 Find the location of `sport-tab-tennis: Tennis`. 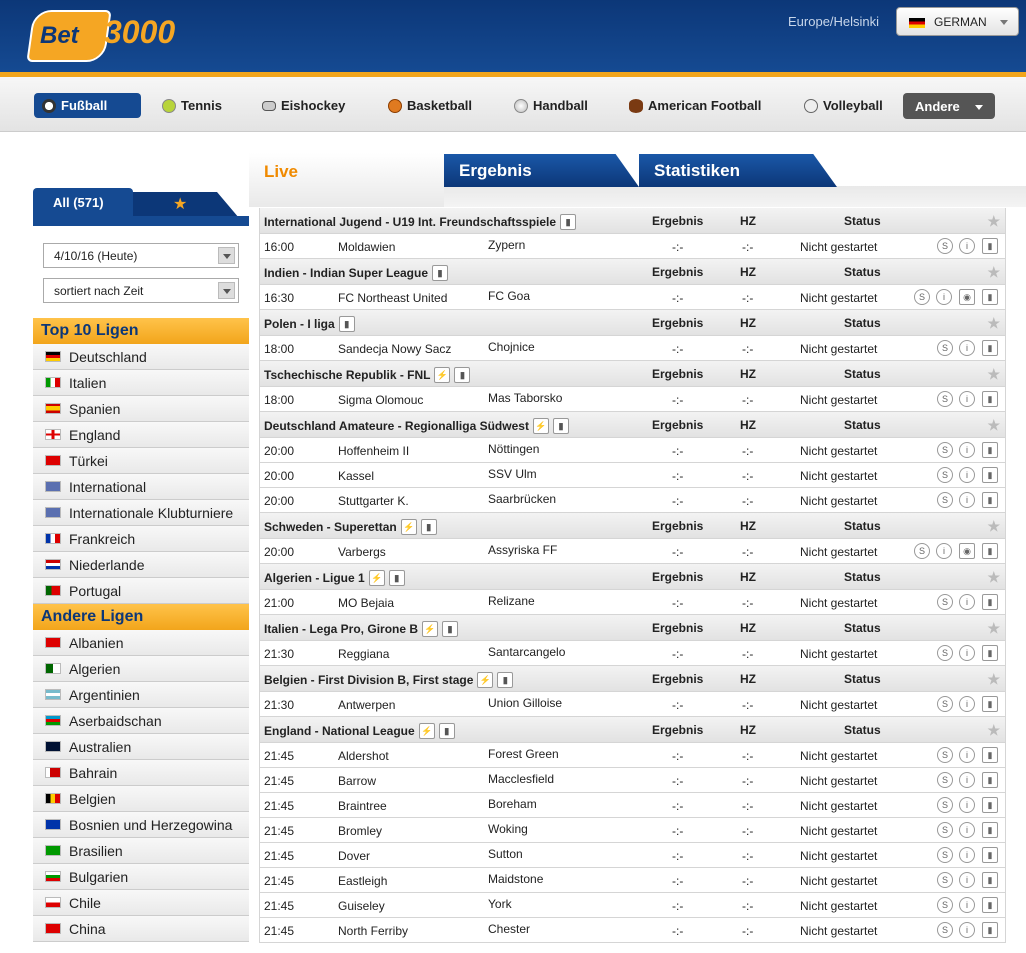

sport-tab-tennis: Tennis is located at coordinates (192, 105).